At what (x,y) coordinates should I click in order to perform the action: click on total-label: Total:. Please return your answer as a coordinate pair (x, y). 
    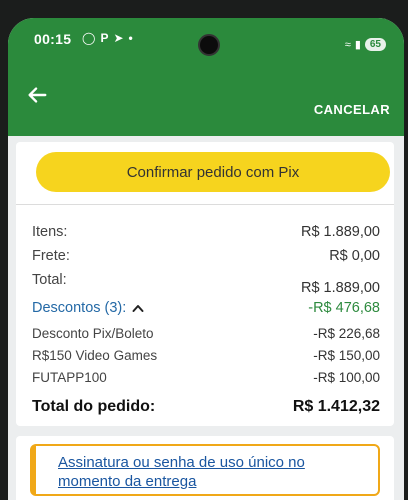
    Looking at the image, I should click on (49, 280).